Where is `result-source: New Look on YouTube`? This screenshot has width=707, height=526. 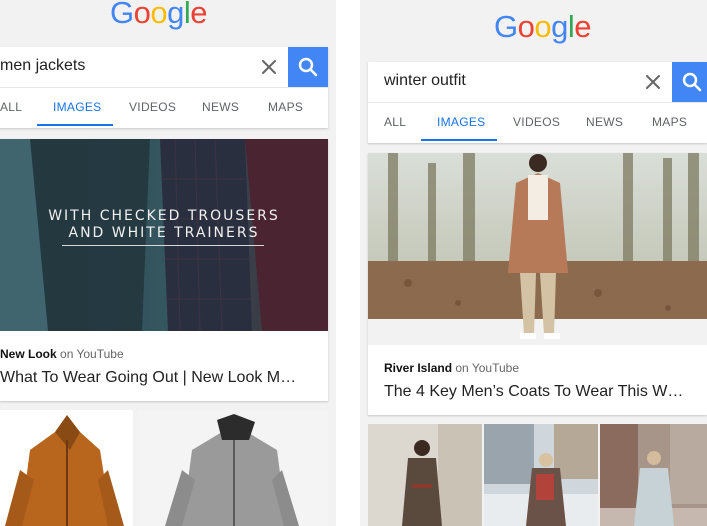
result-source: New Look on YouTube is located at coordinates (62, 354).